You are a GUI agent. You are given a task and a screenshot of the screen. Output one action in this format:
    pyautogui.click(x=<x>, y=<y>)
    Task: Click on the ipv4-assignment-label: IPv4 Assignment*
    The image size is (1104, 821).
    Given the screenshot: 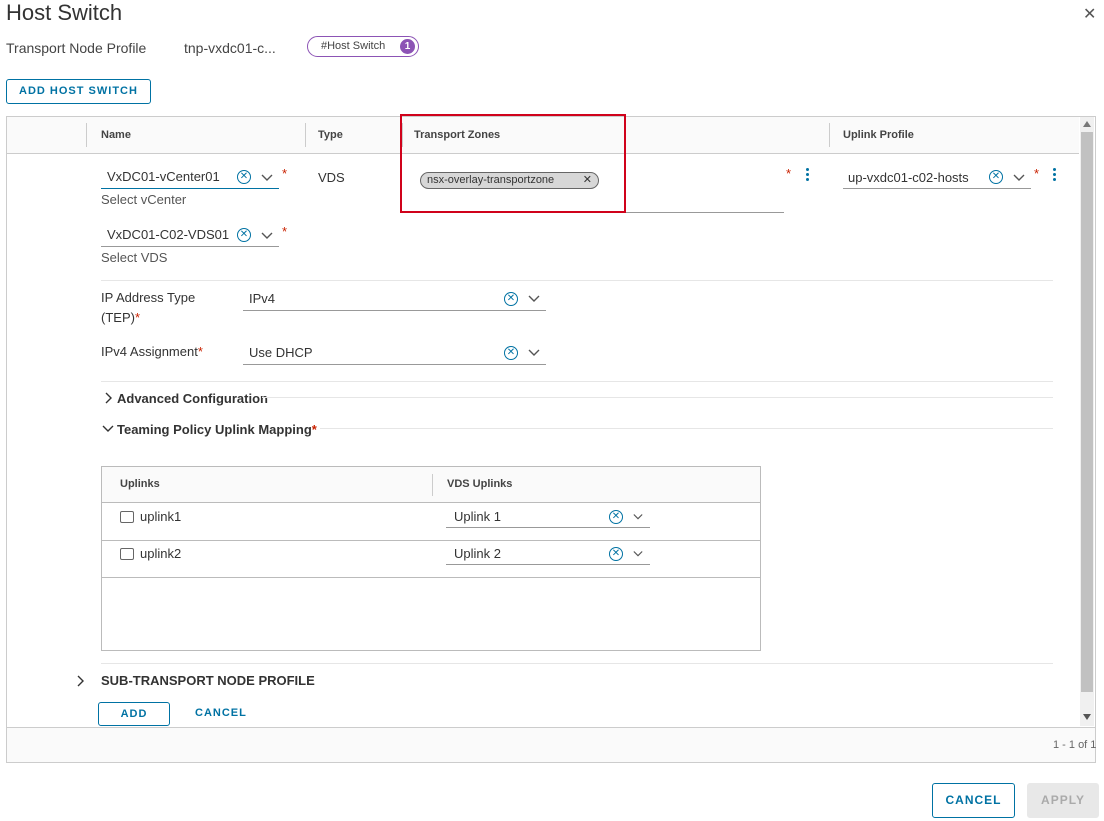 What is the action you would take?
    pyautogui.click(x=152, y=351)
    